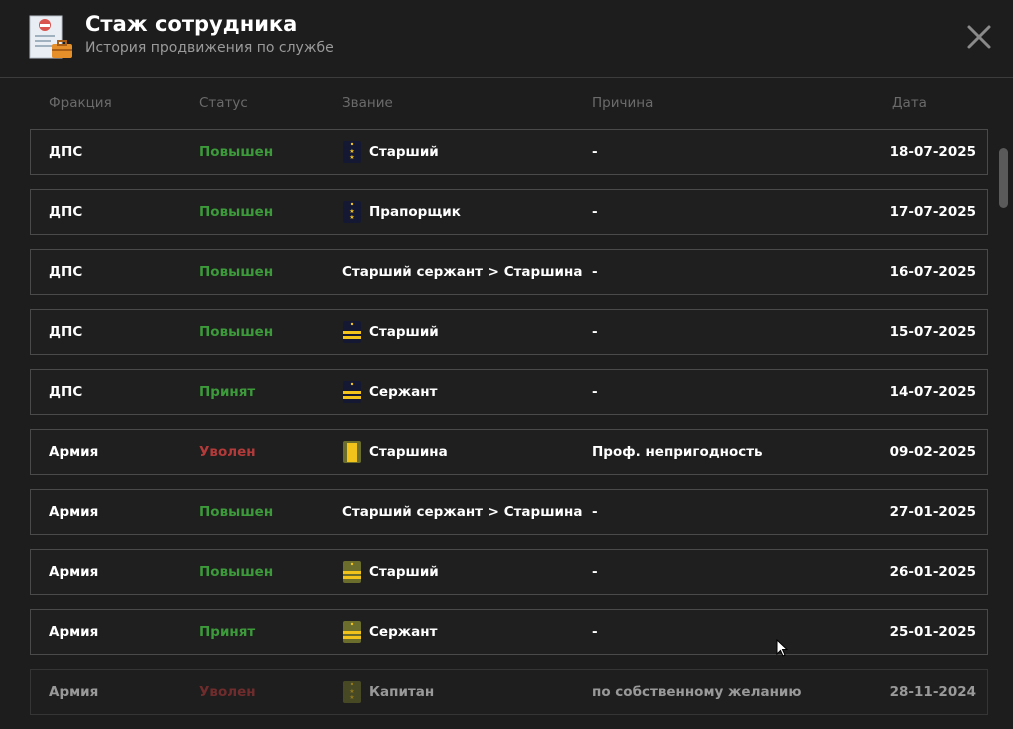  I want to click on date-cell: 28-11-2024, so click(932, 692).